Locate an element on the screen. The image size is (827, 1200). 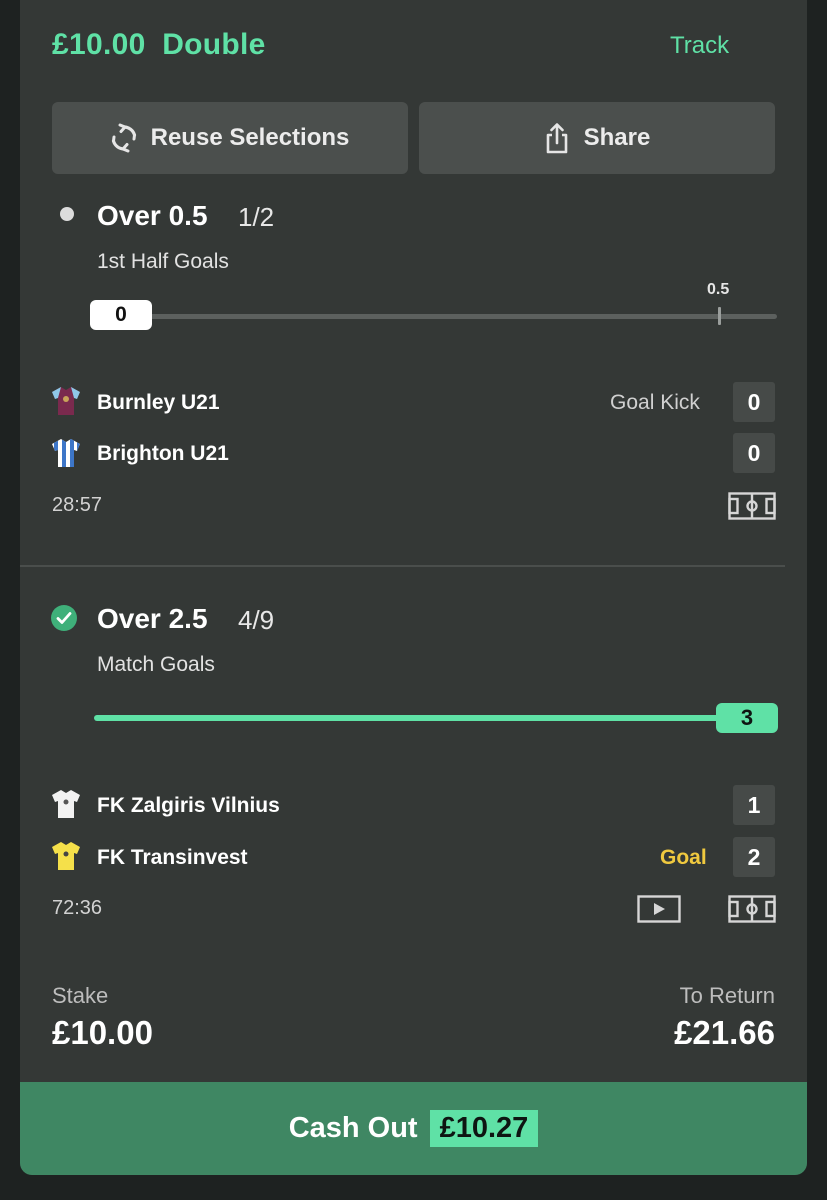
share-button: Share is located at coordinates (597, 138).